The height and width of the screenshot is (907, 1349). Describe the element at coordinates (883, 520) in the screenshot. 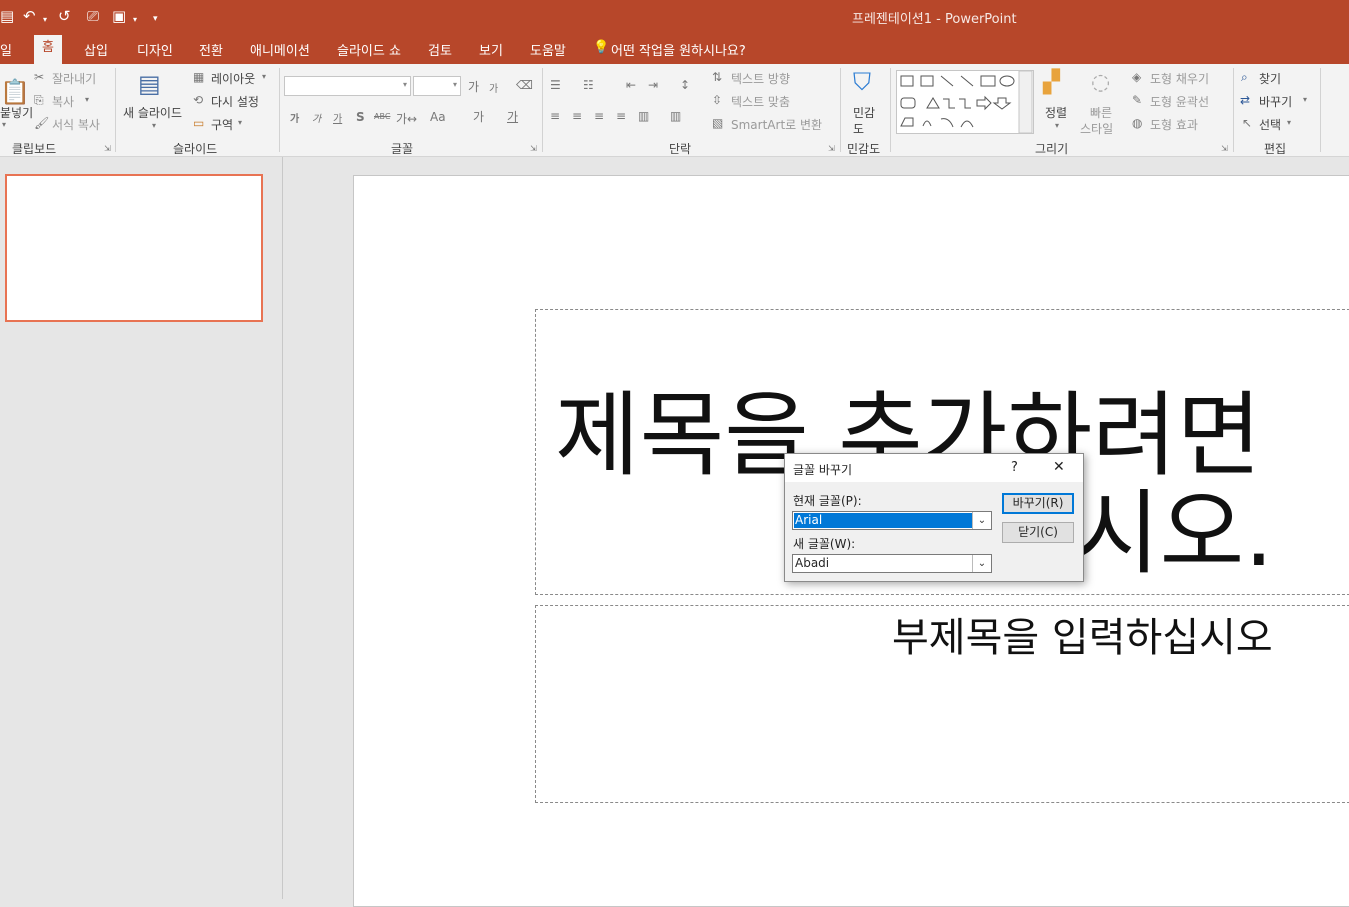

I see `current-font-value: Arial` at that location.